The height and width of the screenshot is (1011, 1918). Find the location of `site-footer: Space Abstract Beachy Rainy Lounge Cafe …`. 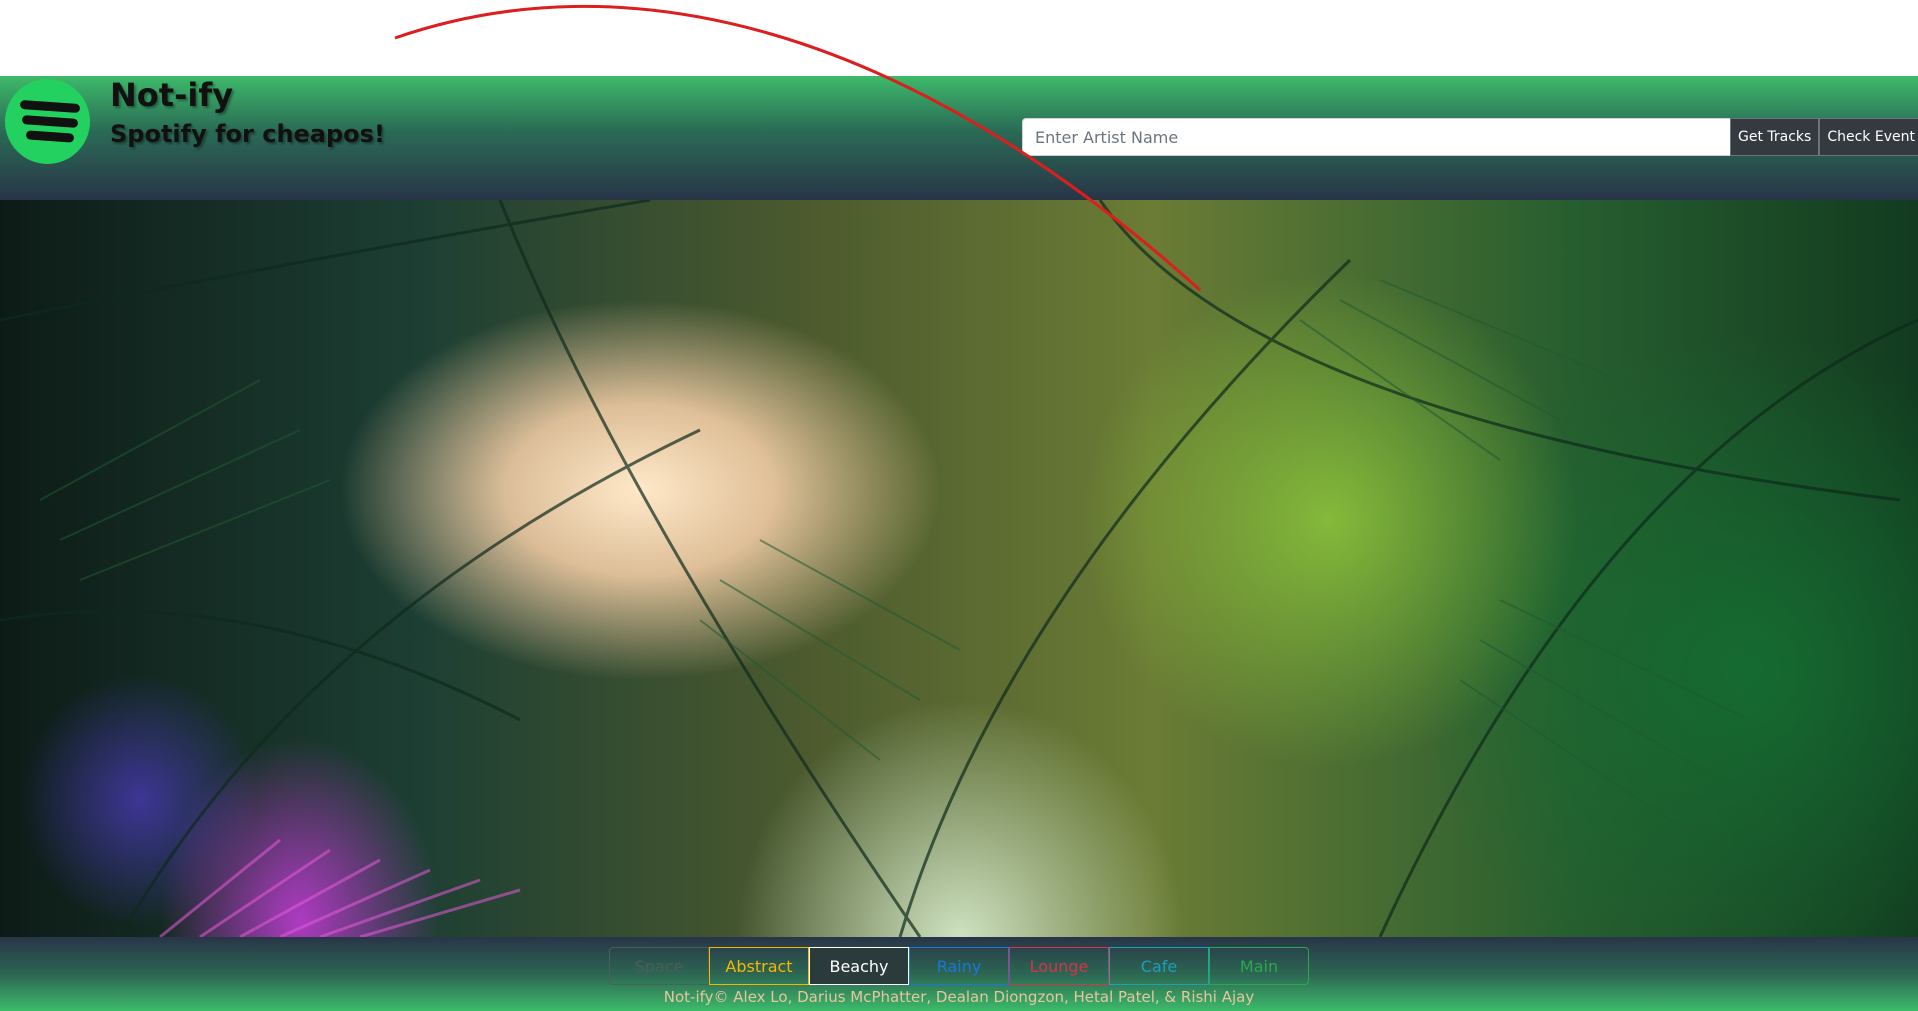

site-footer: Space Abstract Beachy Rainy Lounge Cafe … is located at coordinates (959, 974).